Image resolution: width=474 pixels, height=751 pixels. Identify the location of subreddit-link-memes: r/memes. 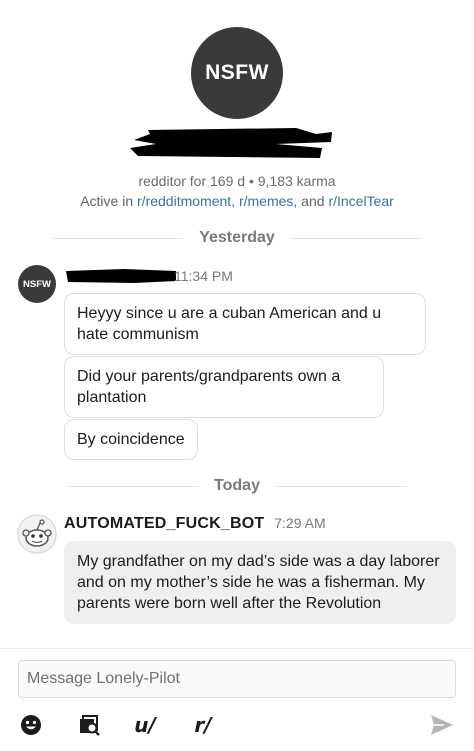
(266, 201).